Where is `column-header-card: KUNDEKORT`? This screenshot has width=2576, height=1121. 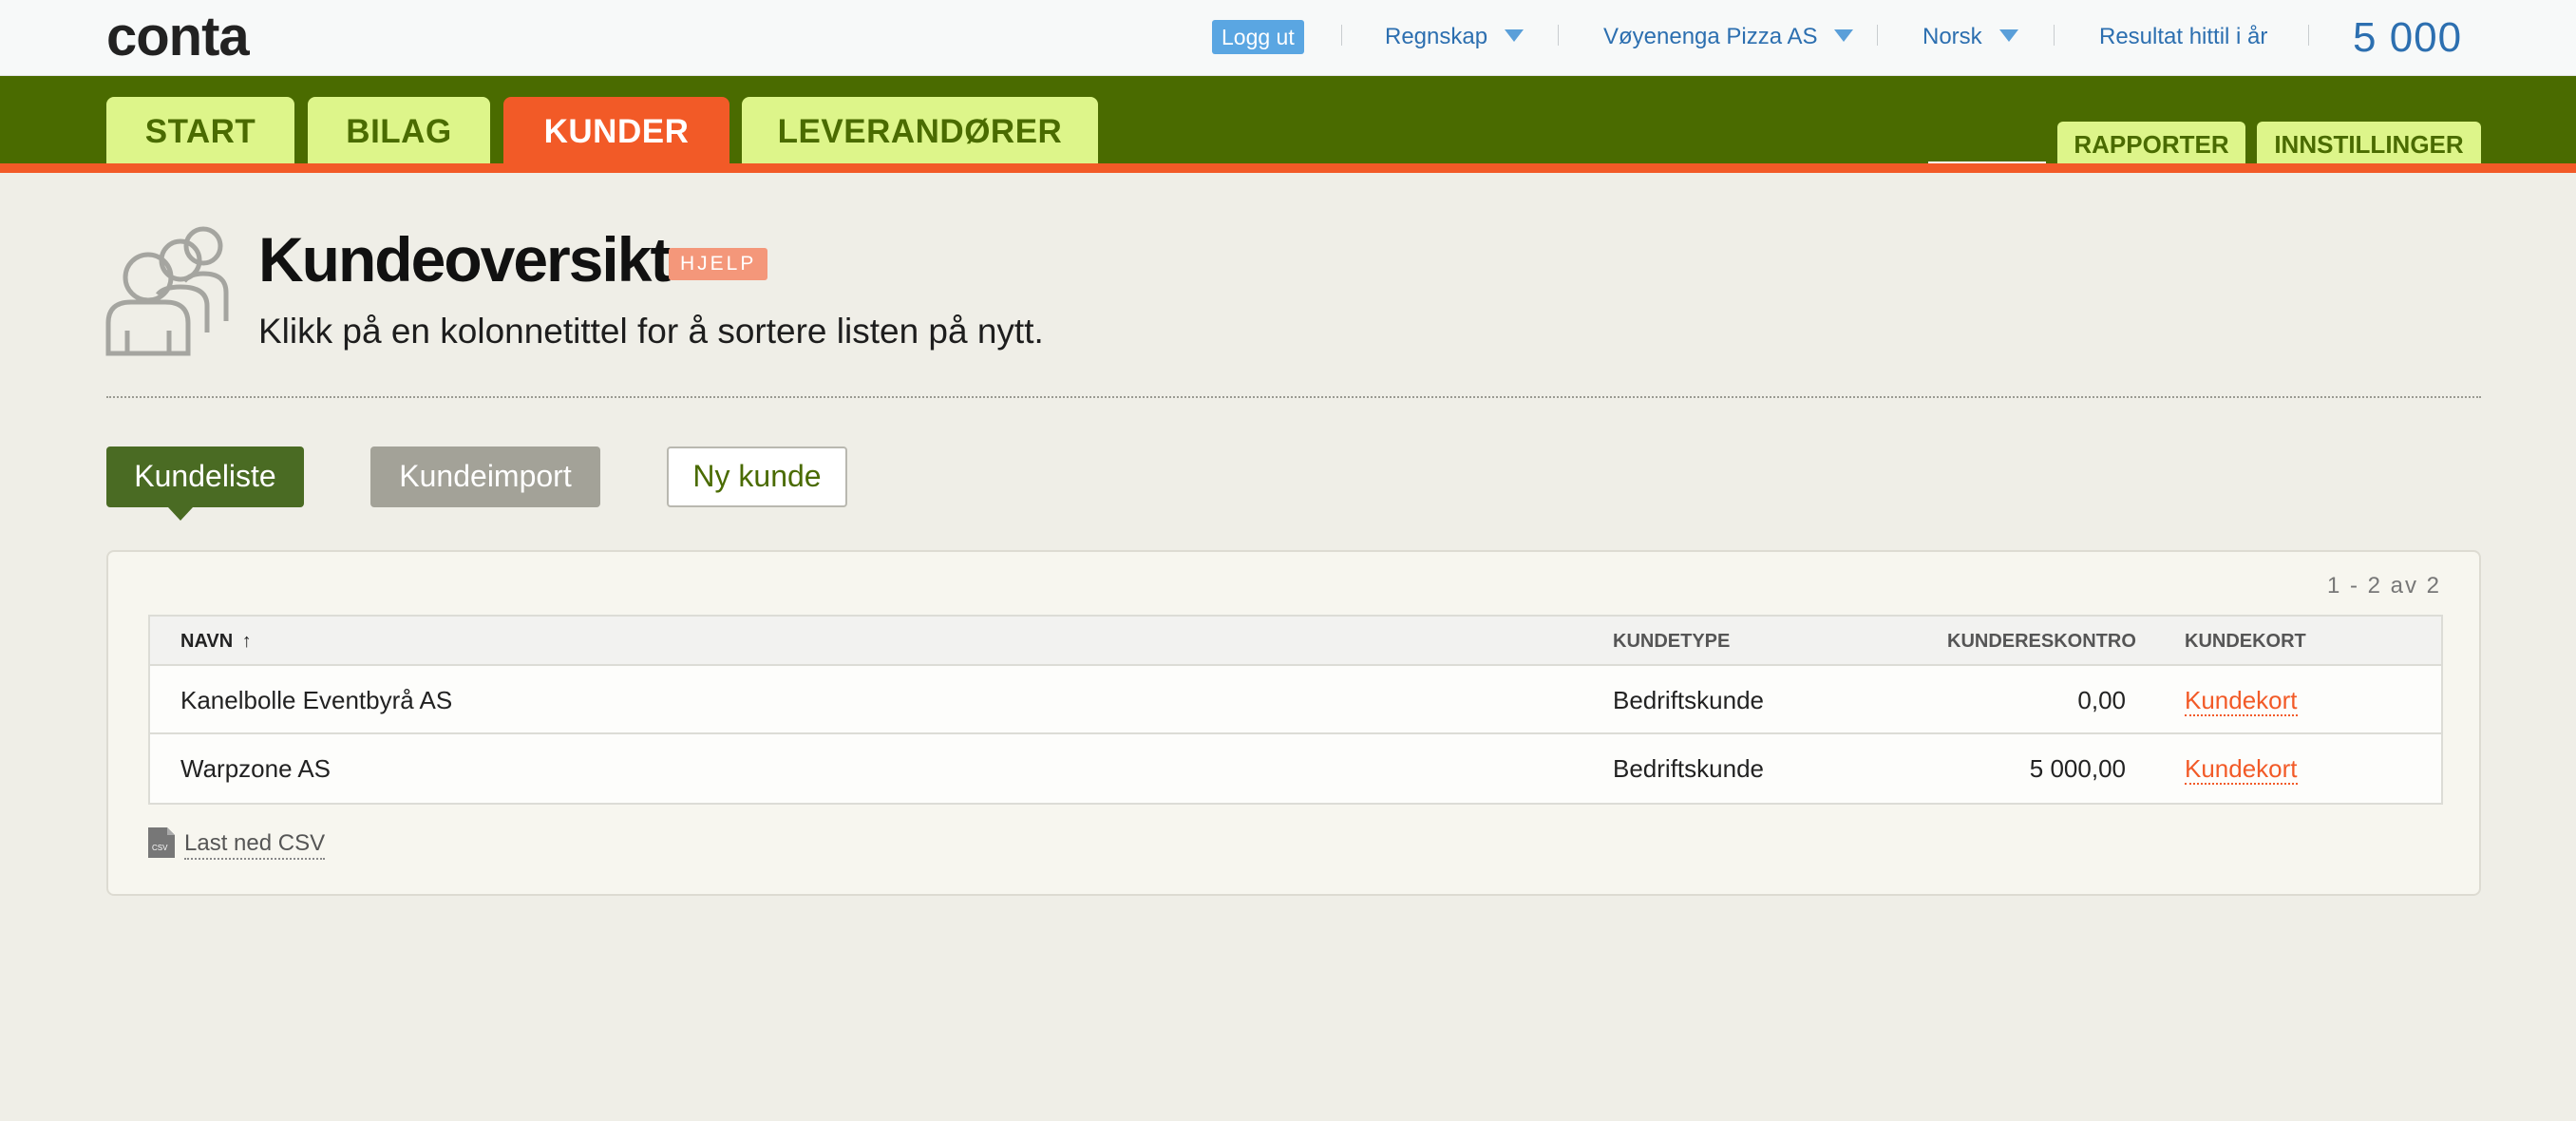 column-header-card: KUNDEKORT is located at coordinates (2245, 641).